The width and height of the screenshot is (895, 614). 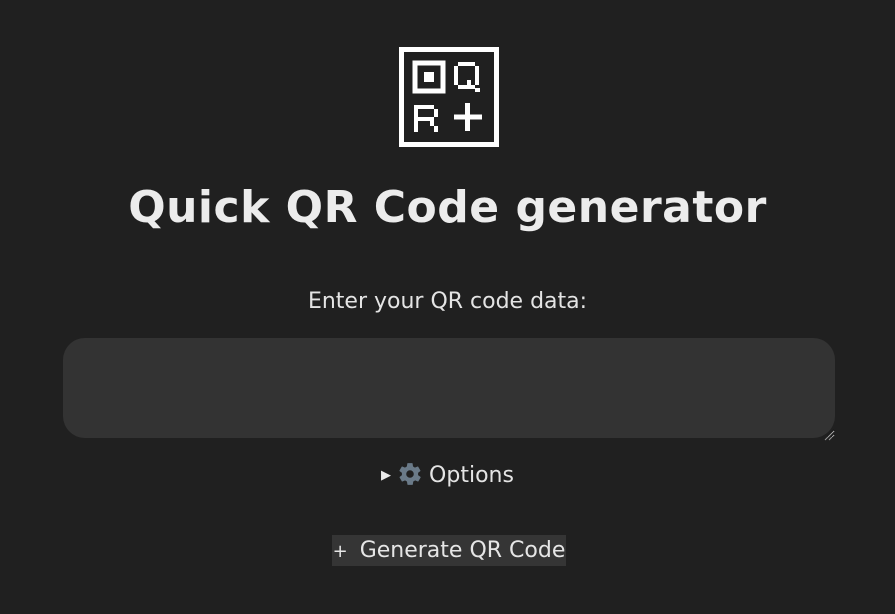 I want to click on disclosure-triangle-icon: ▶, so click(x=386, y=475).